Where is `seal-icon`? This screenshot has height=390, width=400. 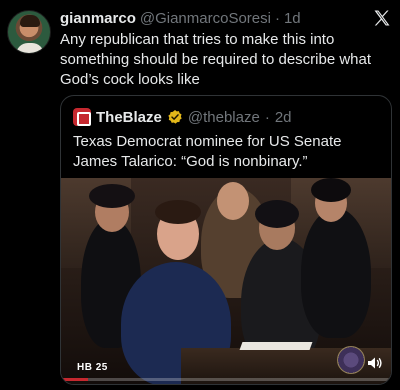
seal-icon is located at coordinates (351, 360).